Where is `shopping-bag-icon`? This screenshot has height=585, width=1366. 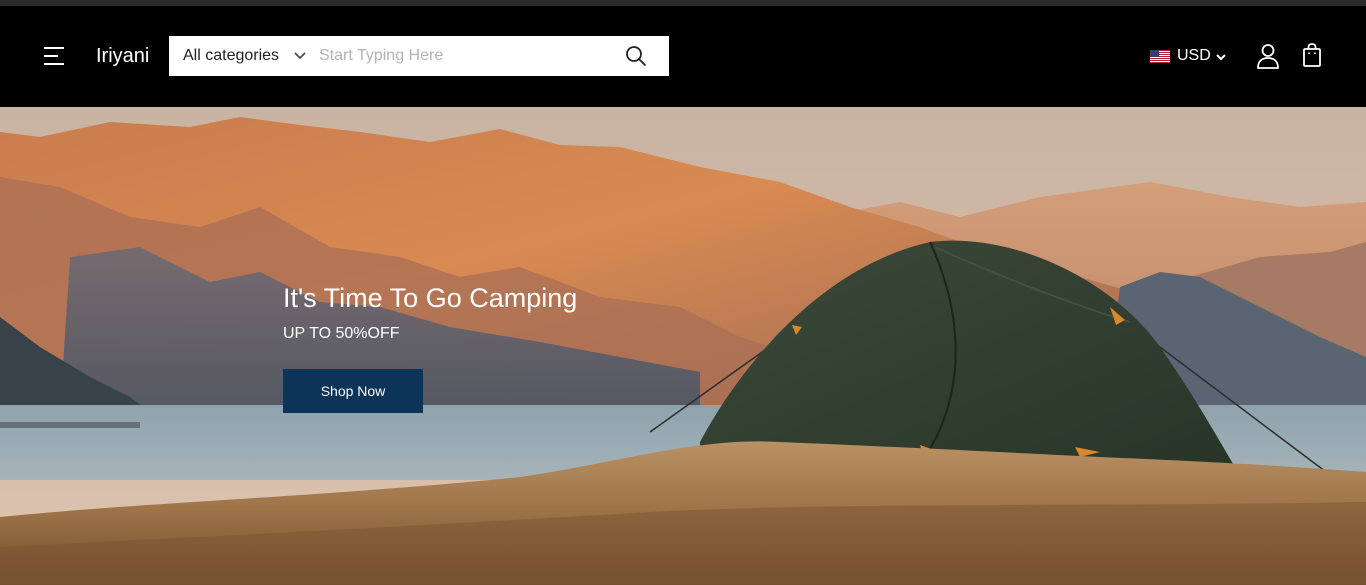
shopping-bag-icon is located at coordinates (1312, 55).